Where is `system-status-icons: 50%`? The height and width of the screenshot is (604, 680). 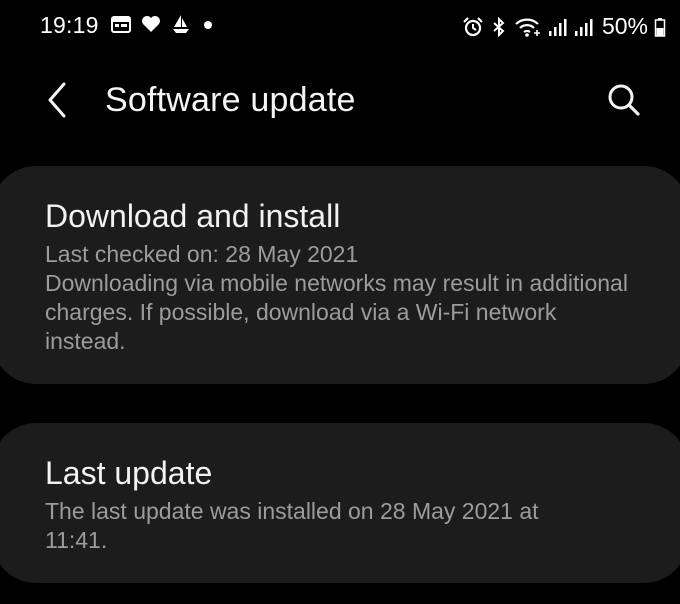
system-status-icons: 50% is located at coordinates (564, 26).